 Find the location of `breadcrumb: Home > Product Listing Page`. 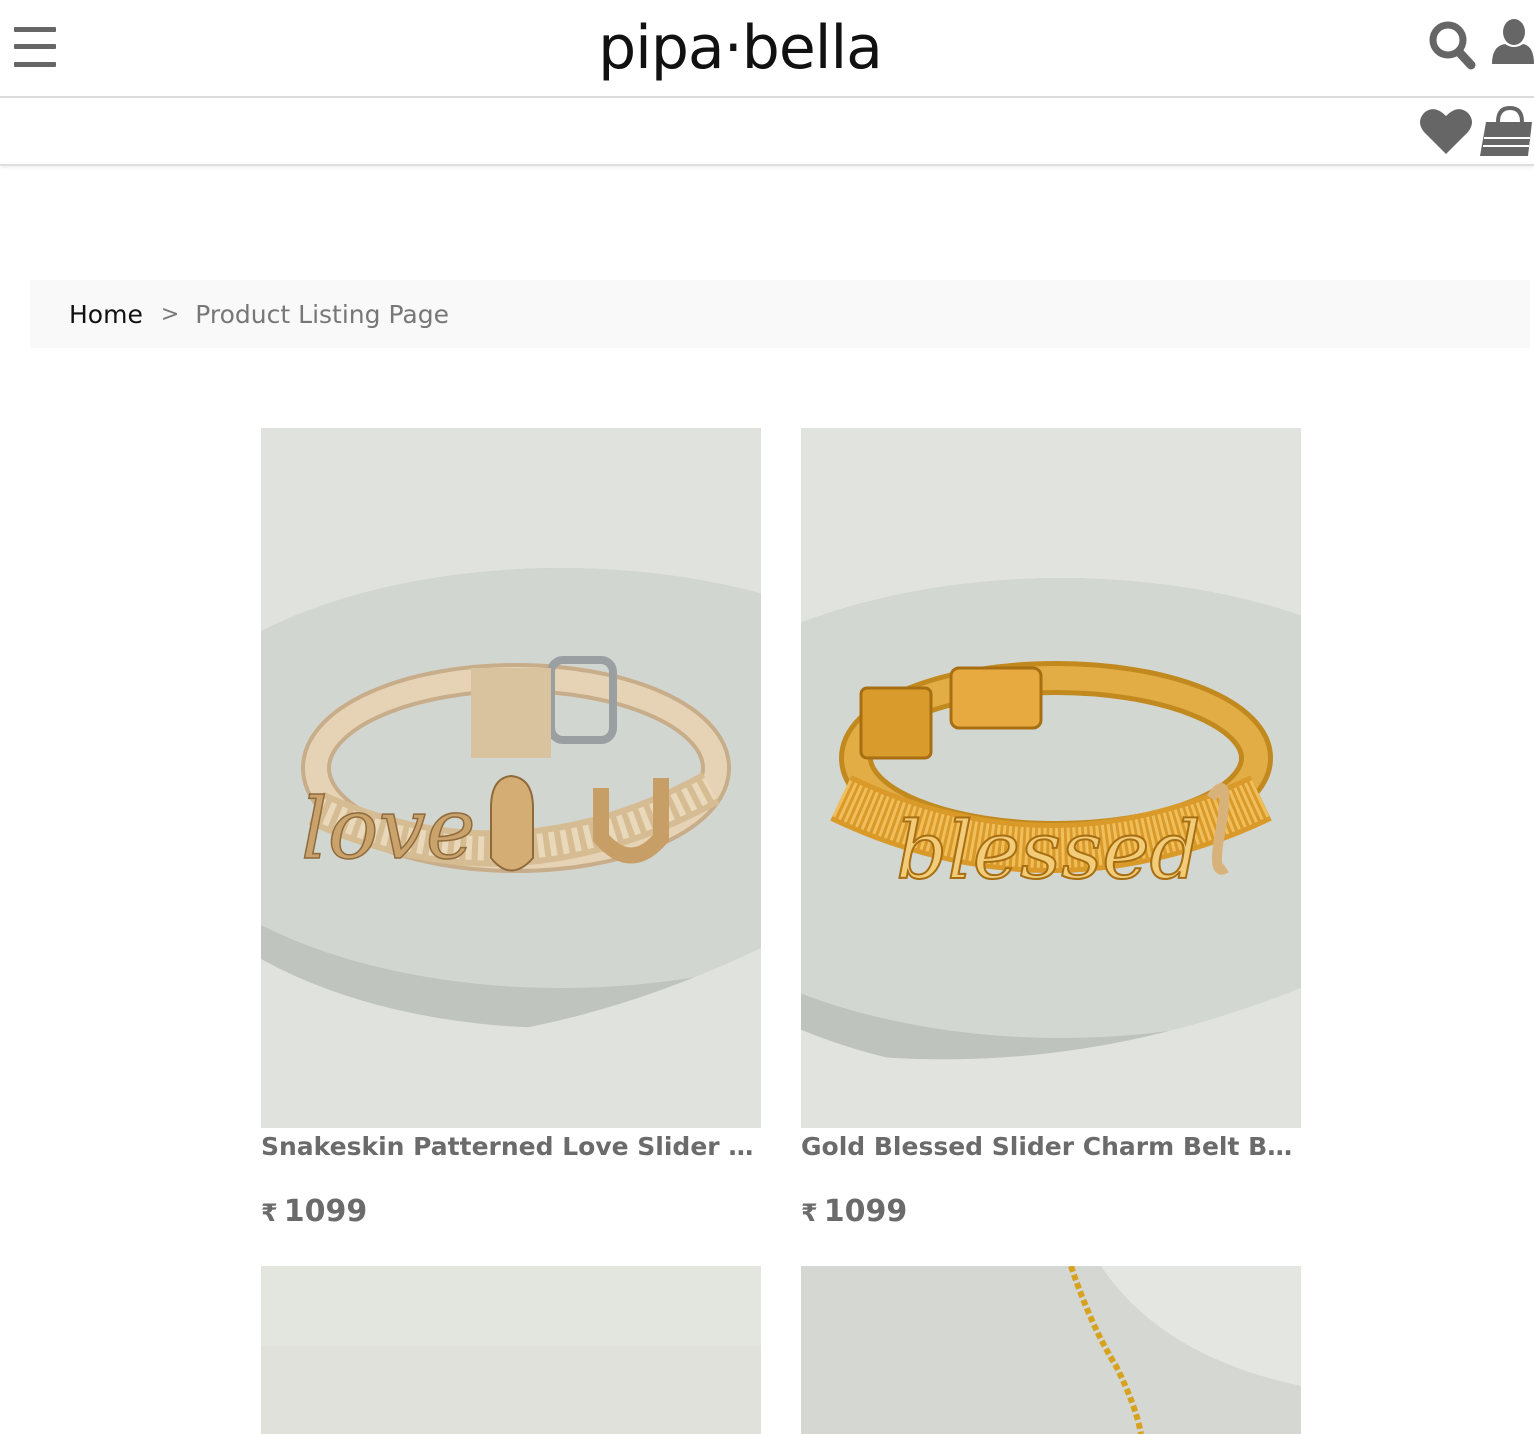

breadcrumb: Home > Product Listing Page is located at coordinates (780, 314).